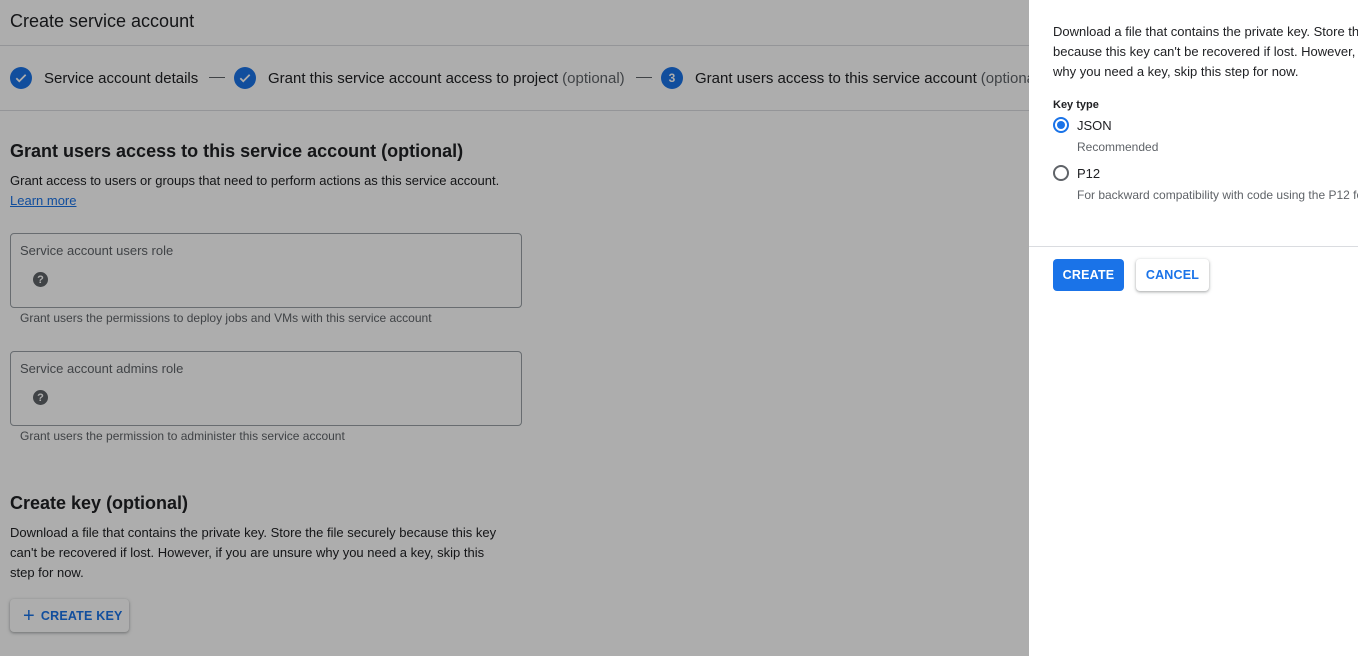  I want to click on json-hint: Recommended, so click(1118, 147).